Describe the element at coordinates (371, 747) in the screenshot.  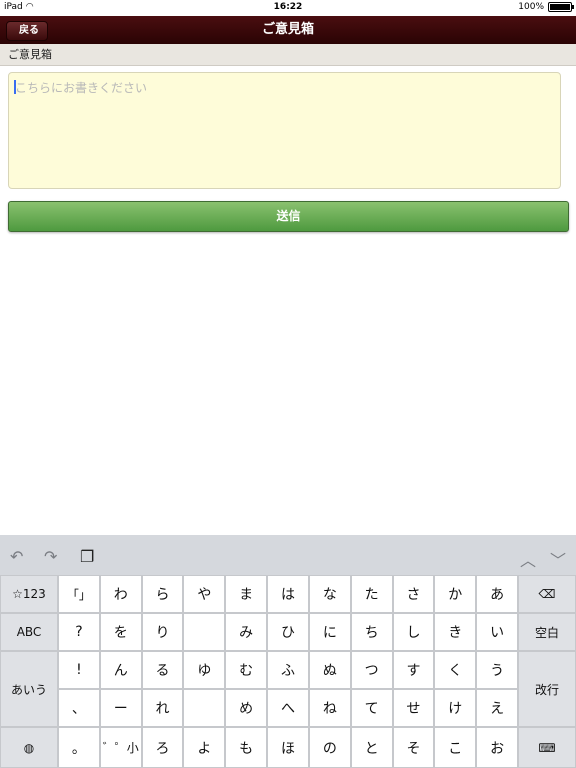
I see `kana-key: と` at that location.